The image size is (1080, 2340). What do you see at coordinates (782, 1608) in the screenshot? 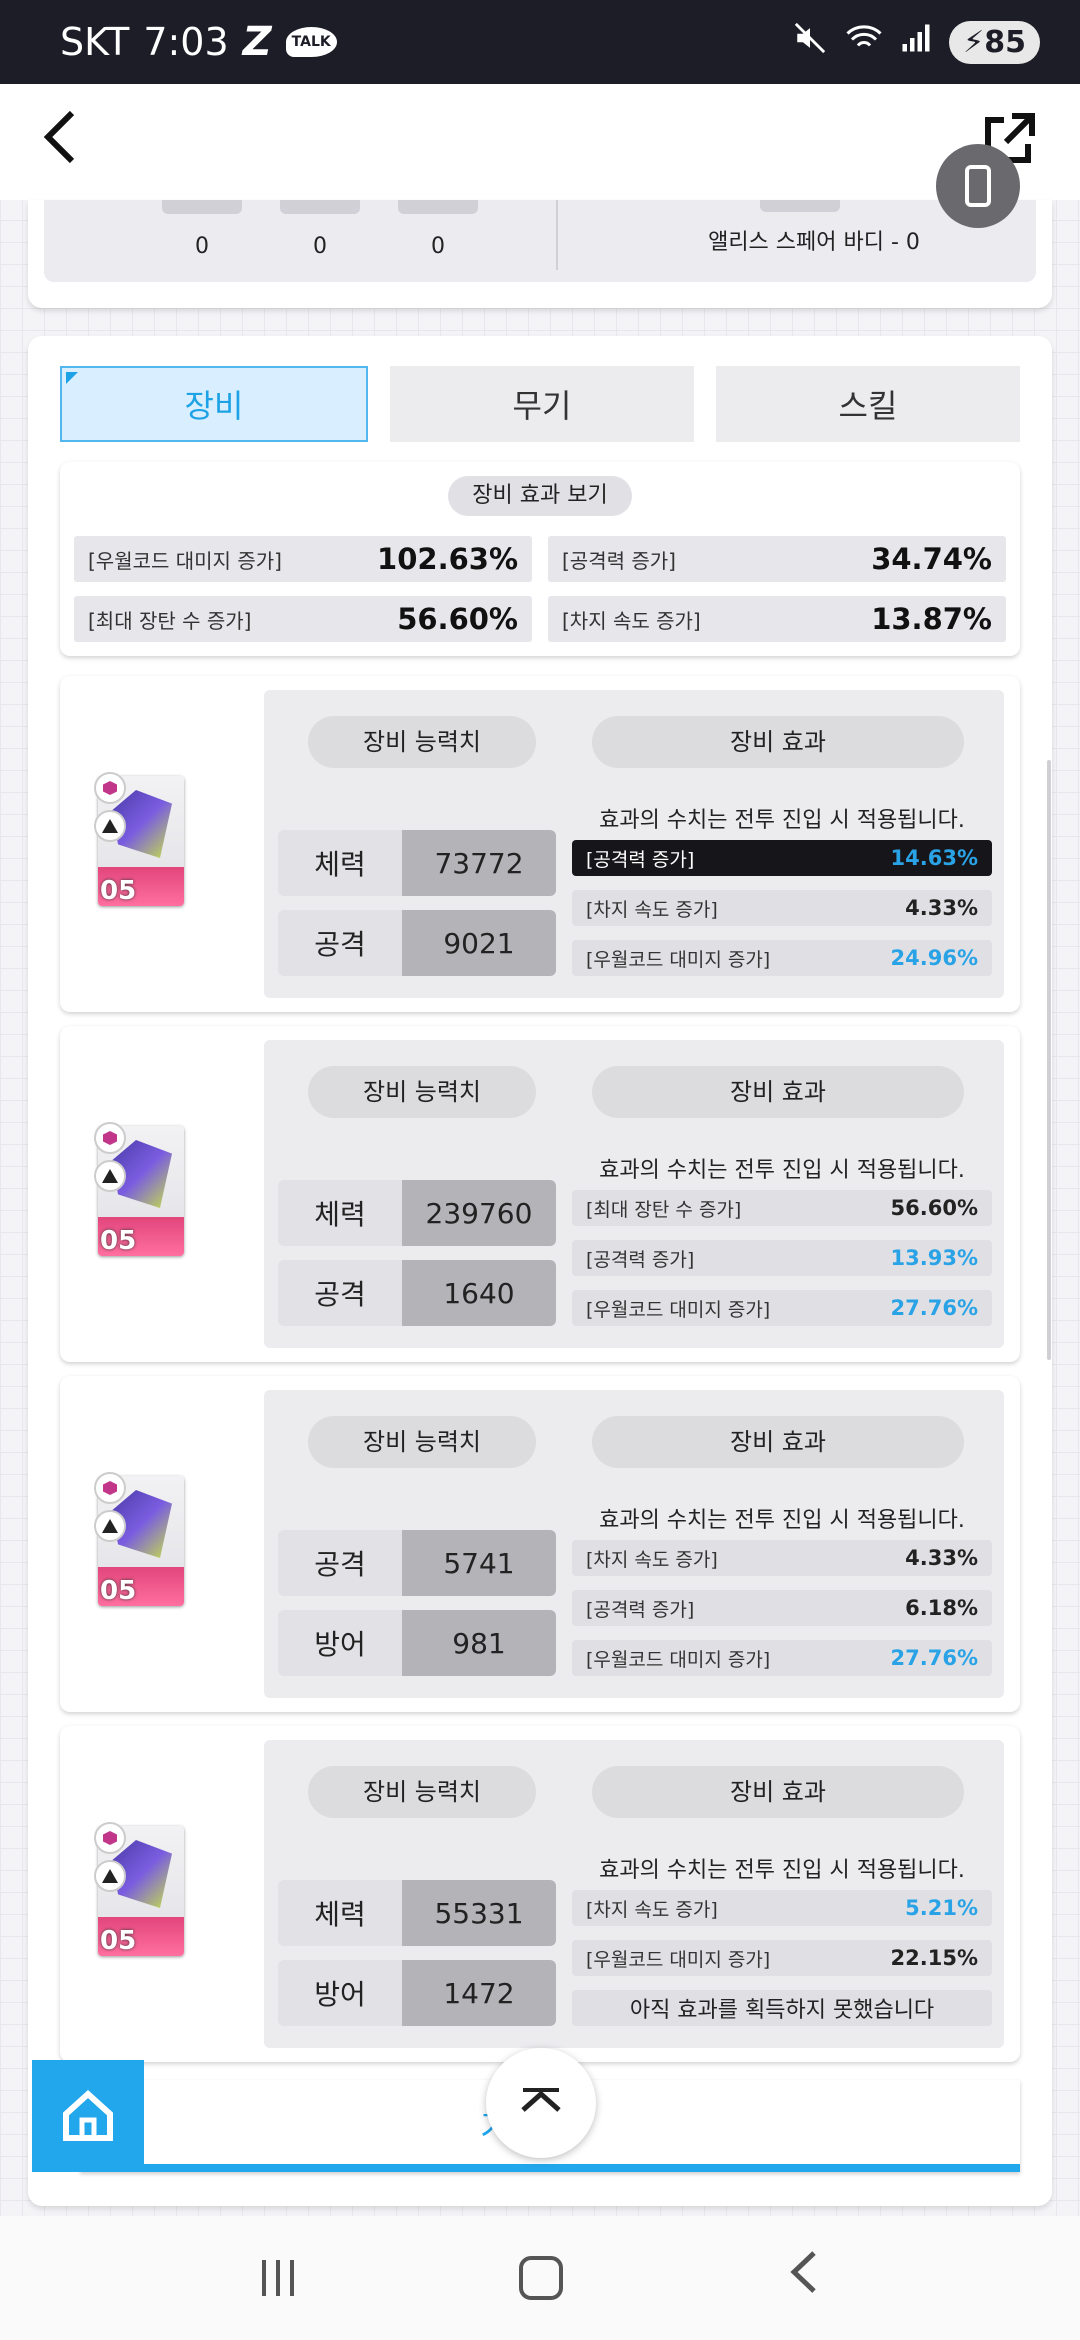
I see `effect-row: [공격력 증가] 6.18%` at bounding box center [782, 1608].